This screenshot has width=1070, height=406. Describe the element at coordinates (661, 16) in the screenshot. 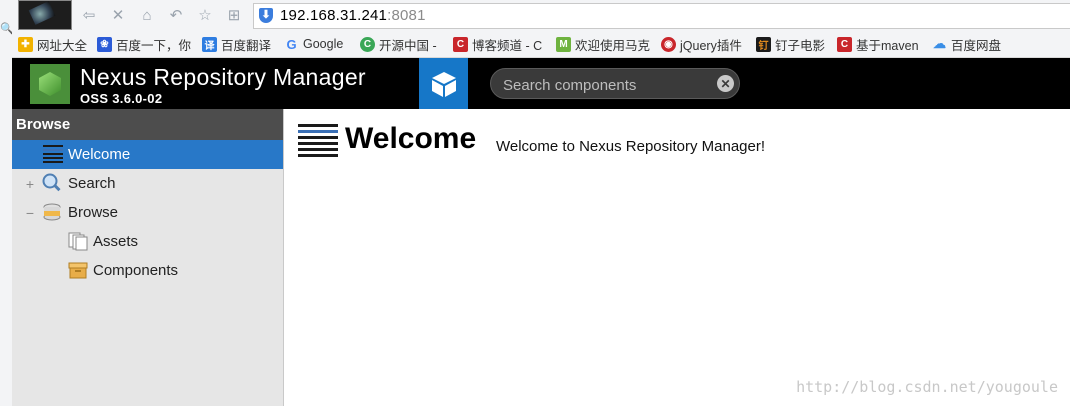

I see `address-bar: ⬇ 192.168.31.241:8081` at that location.